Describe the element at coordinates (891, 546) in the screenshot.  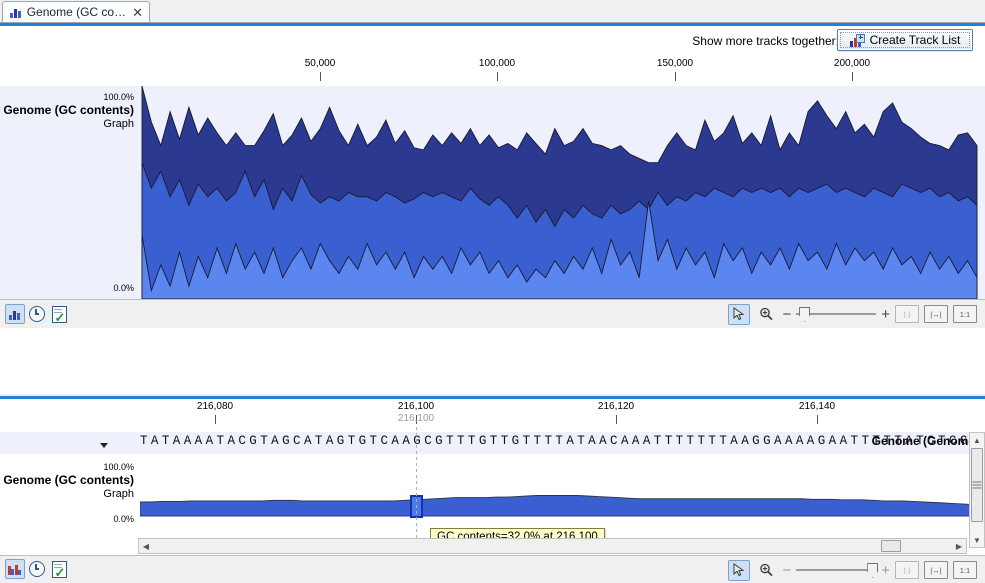
I see `horizontal-scroll-thumb` at that location.